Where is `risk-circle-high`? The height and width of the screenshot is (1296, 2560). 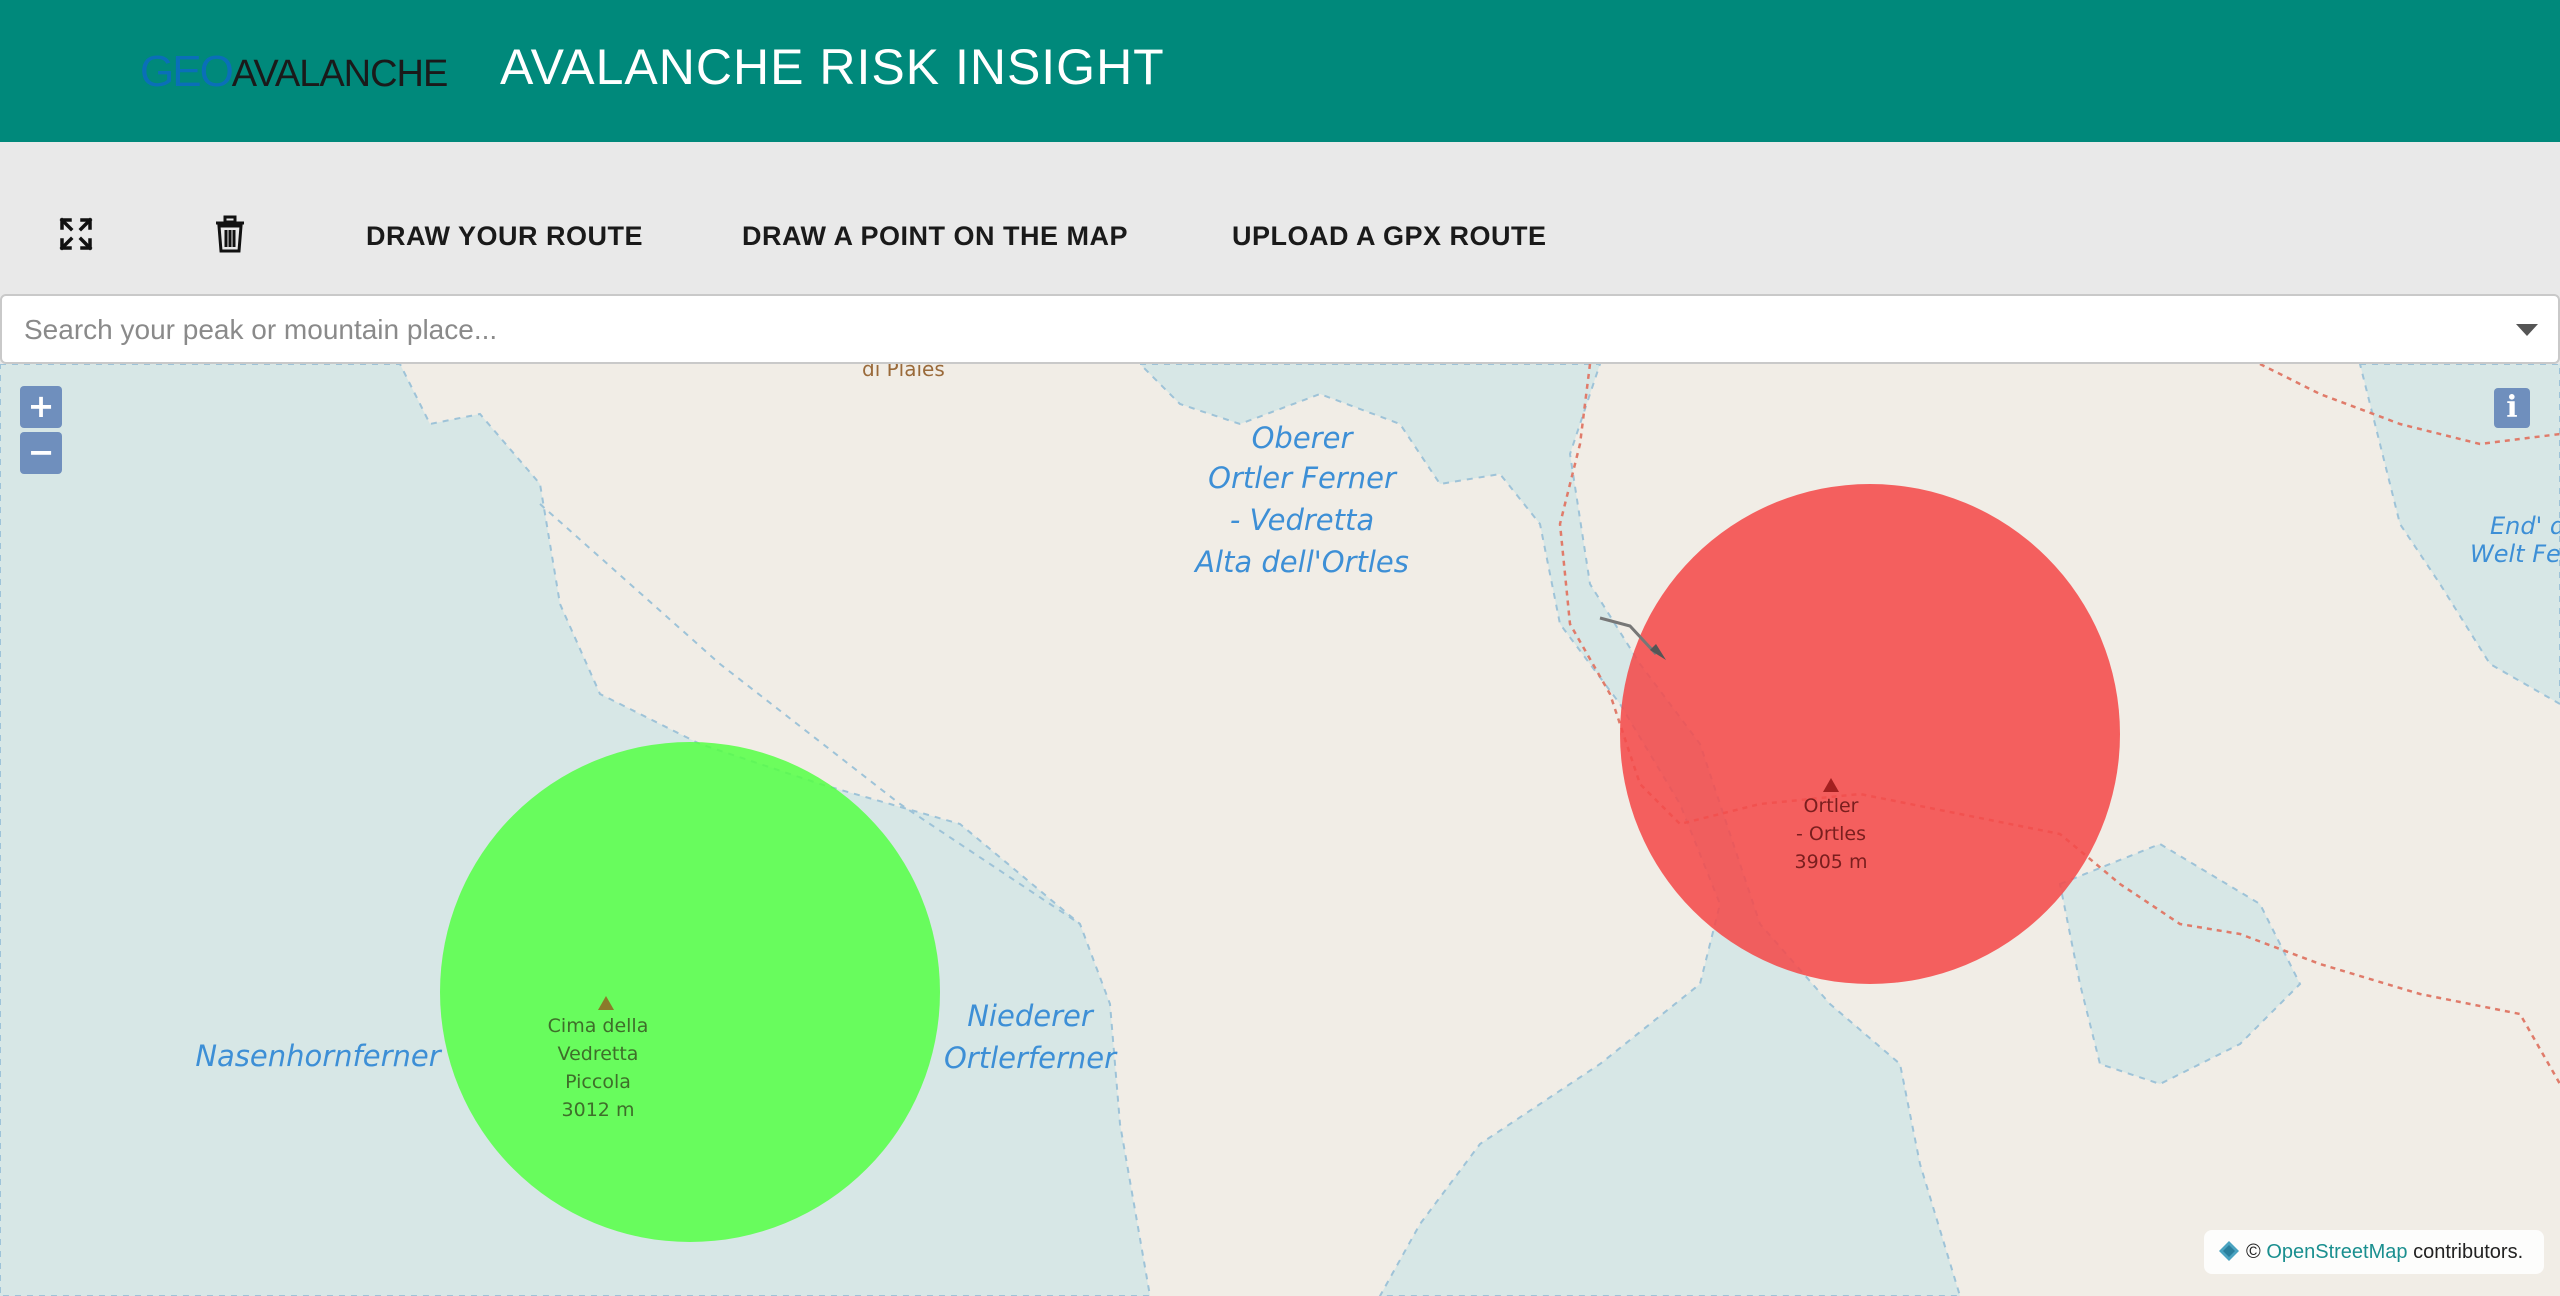
risk-circle-high is located at coordinates (1870, 734).